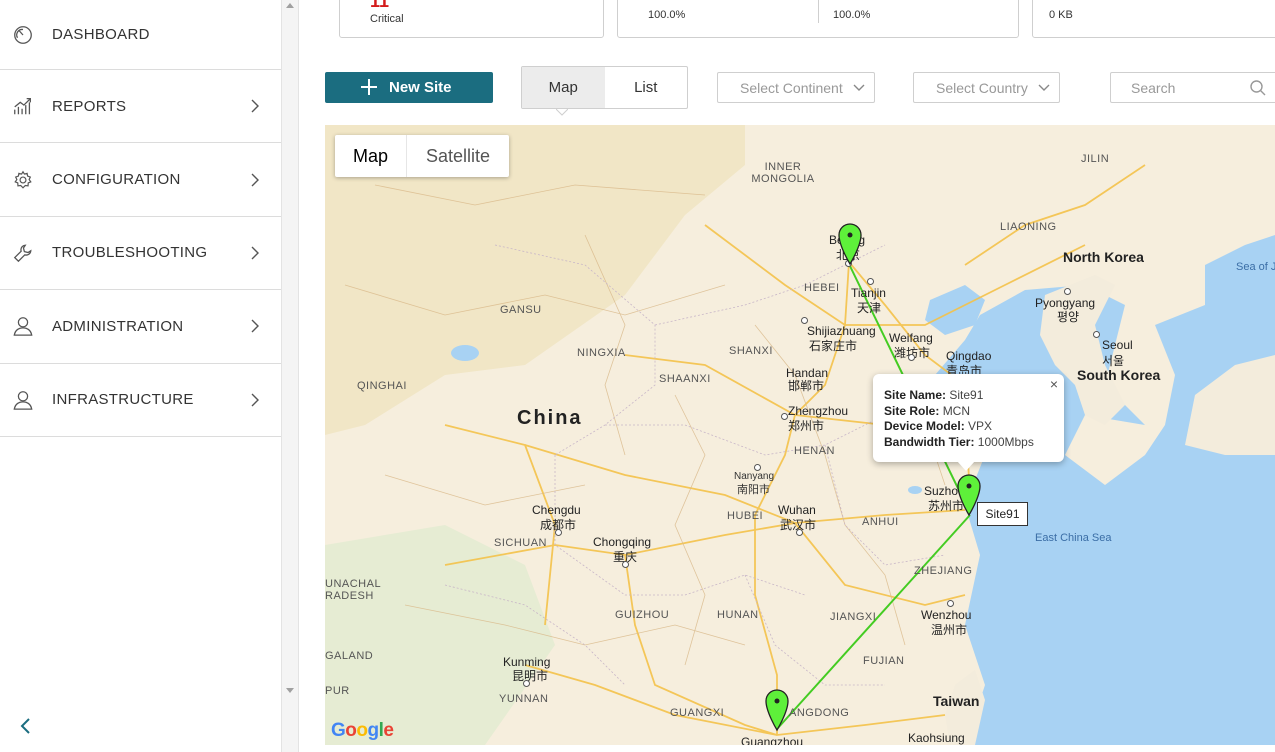  Describe the element at coordinates (89, 106) in the screenshot. I see `sidebar-item-label: REPORTS` at that location.